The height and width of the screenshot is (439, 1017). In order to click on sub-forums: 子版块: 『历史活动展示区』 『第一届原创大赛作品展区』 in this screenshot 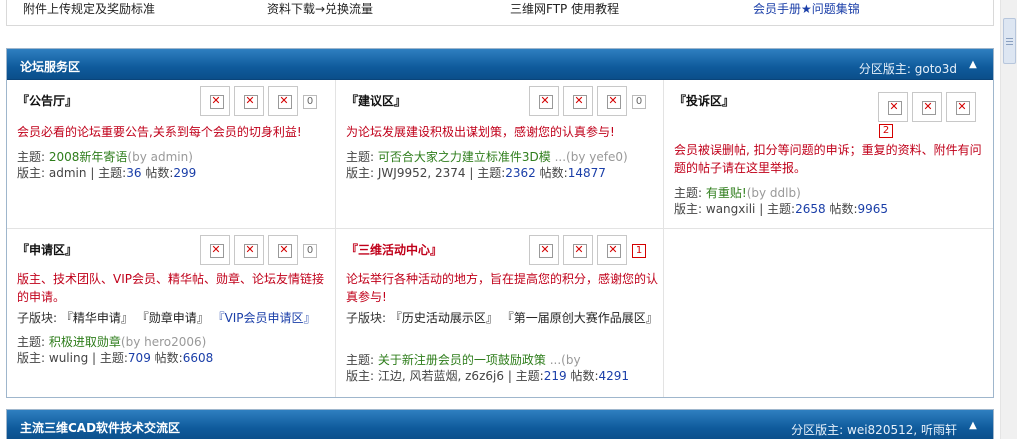, I will do `click(502, 318)`.